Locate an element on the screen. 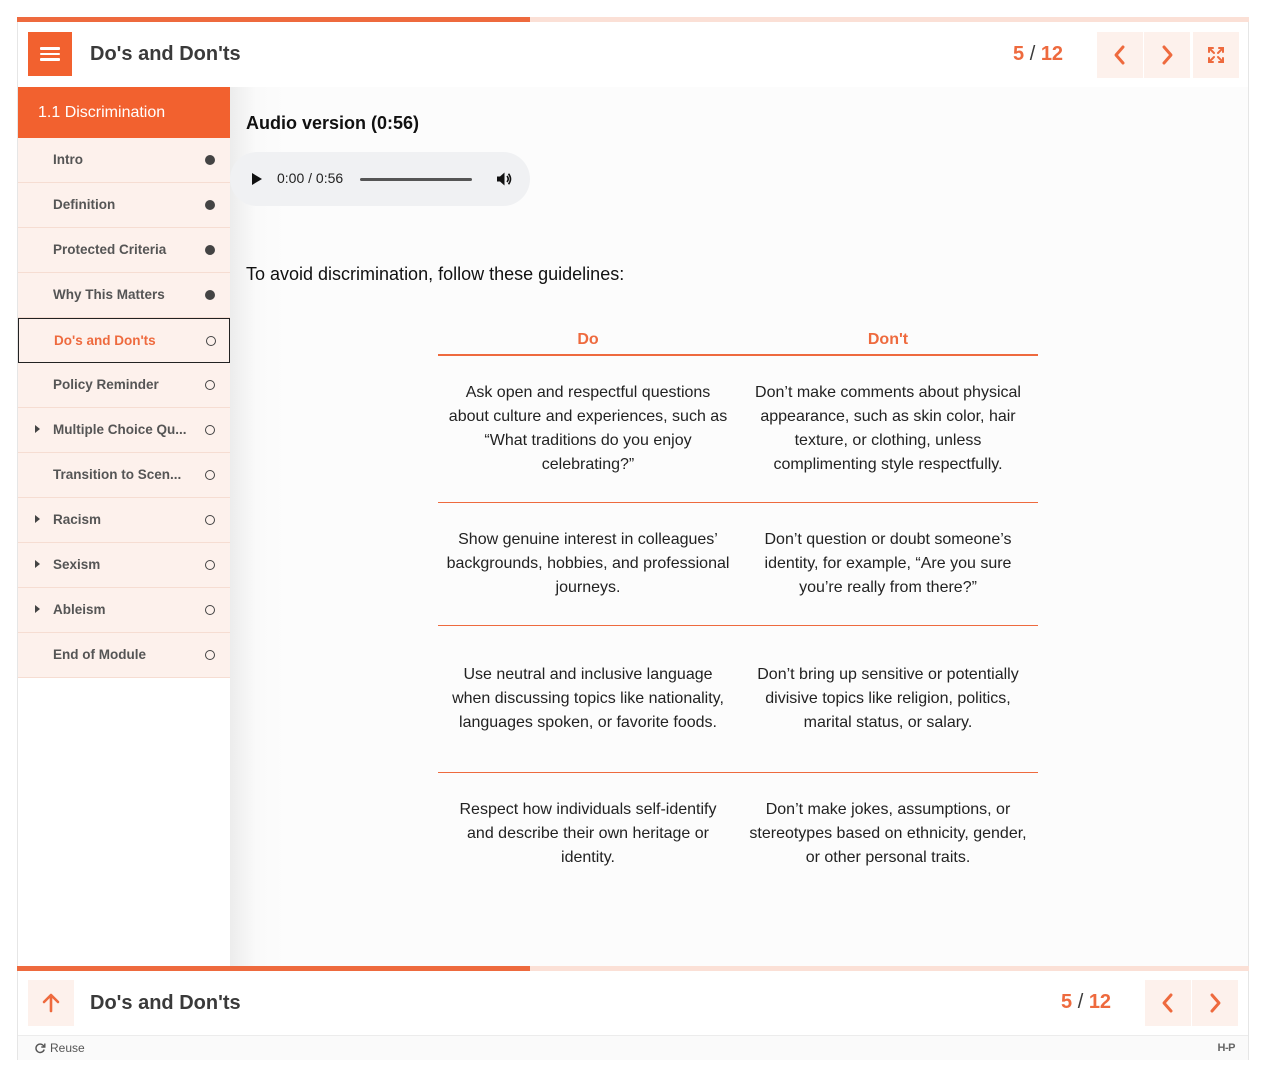 This screenshot has width=1262, height=1075. sidebar-item-label: Definition is located at coordinates (84, 204).